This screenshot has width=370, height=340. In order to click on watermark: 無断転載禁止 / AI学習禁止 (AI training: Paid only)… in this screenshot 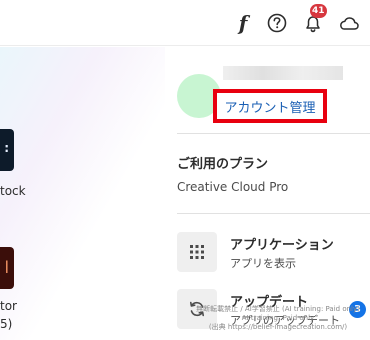, I will do `click(278, 318)`.